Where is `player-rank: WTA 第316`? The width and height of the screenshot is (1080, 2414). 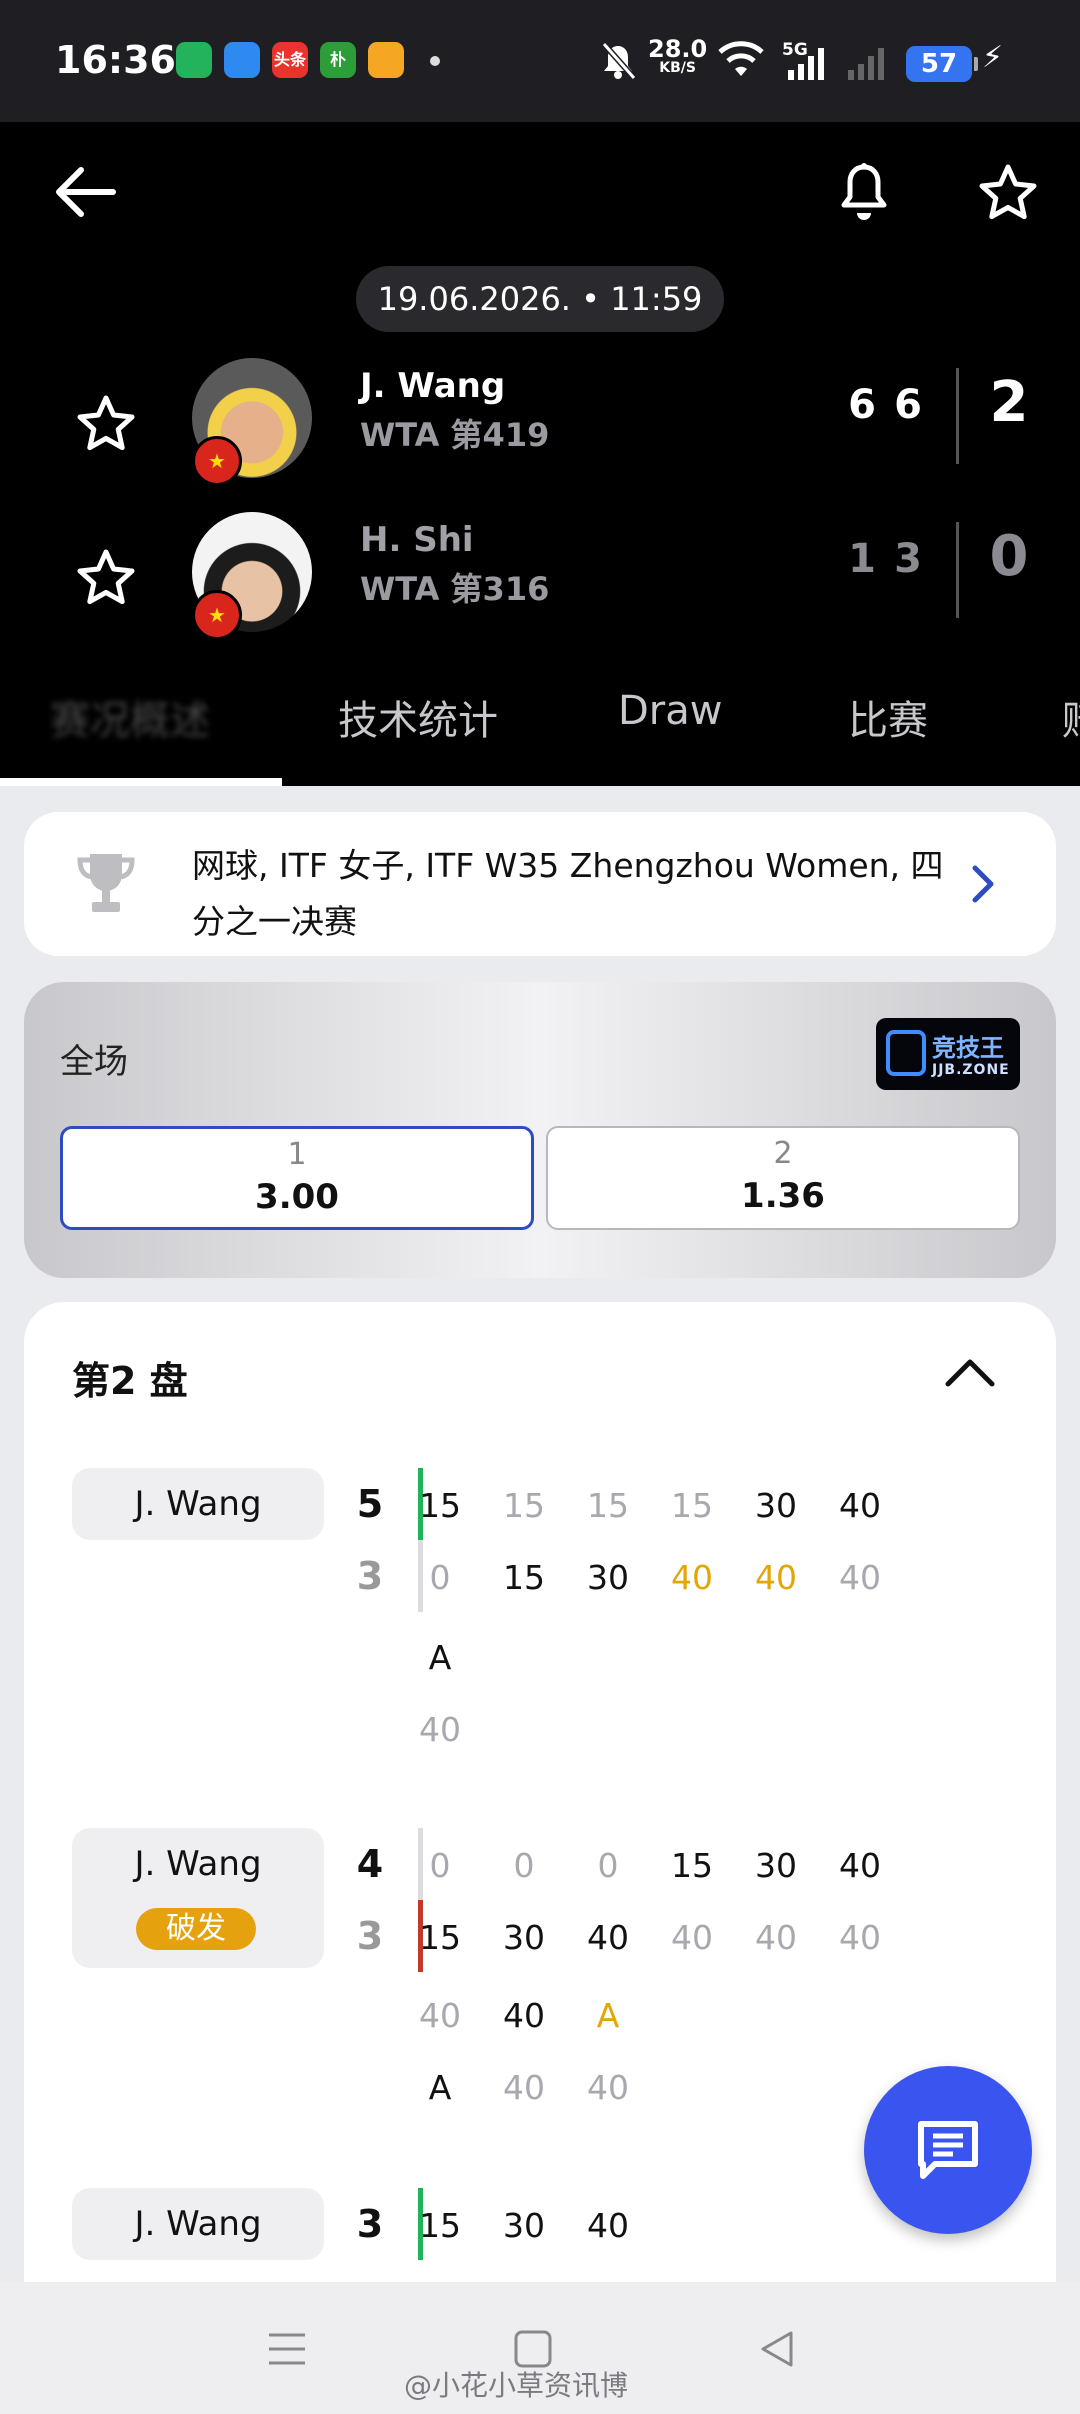 player-rank: WTA 第316 is located at coordinates (455, 589).